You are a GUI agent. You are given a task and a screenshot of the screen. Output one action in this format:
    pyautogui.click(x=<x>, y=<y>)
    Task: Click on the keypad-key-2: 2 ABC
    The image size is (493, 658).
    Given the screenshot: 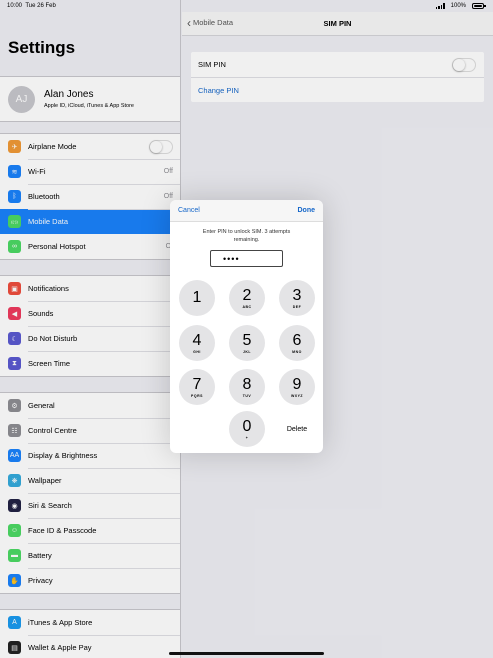 What is the action you would take?
    pyautogui.click(x=247, y=298)
    